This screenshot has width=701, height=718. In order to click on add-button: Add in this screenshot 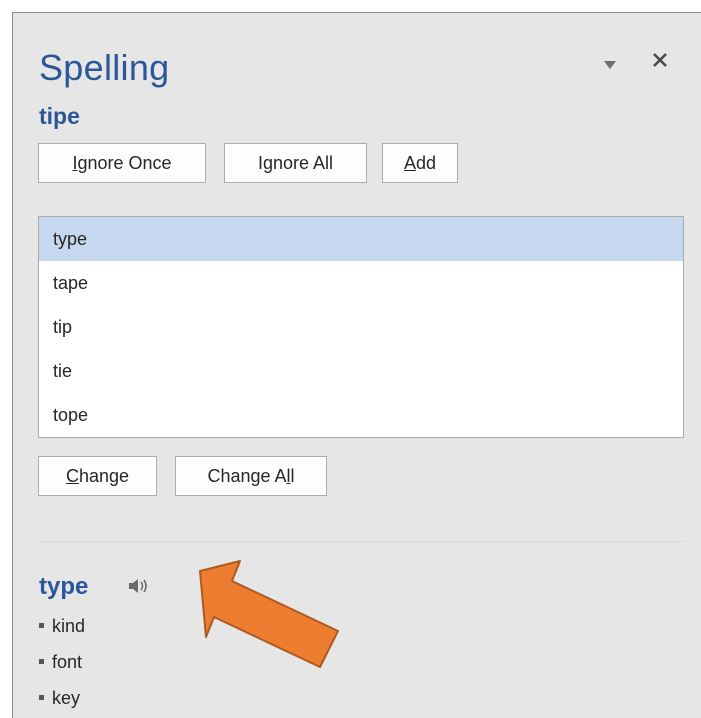, I will do `click(420, 163)`.